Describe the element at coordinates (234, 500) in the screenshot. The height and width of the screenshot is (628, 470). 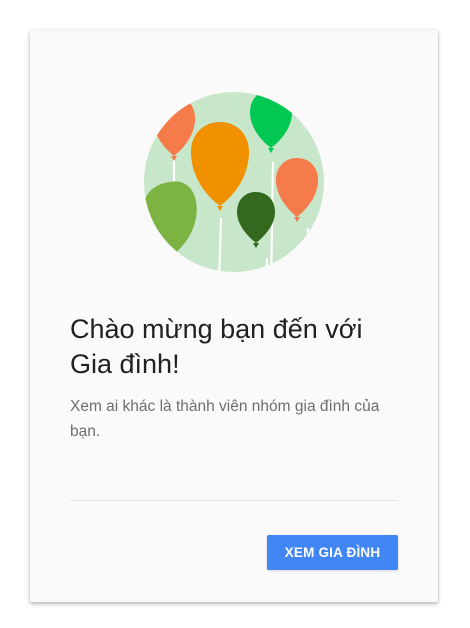
I see `divider` at that location.